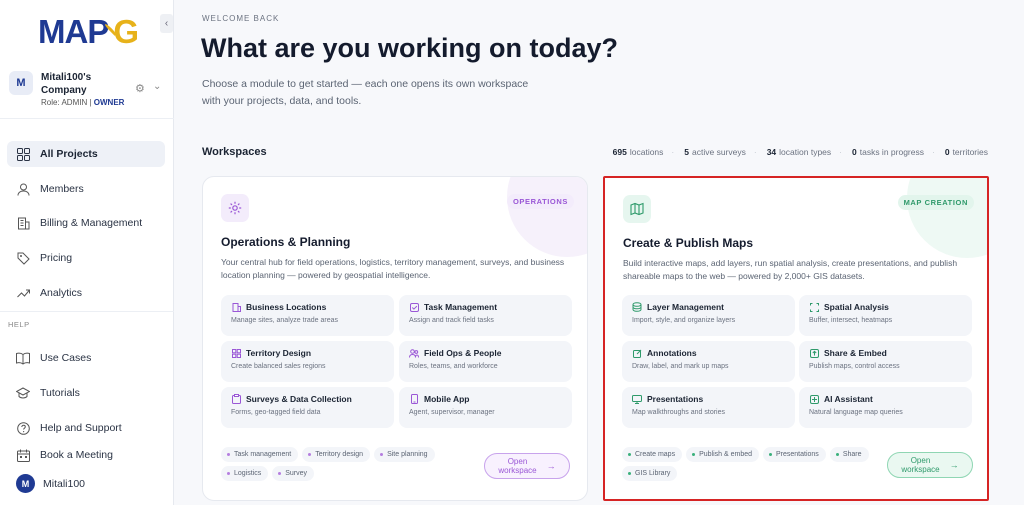  What do you see at coordinates (293, 473) in the screenshot?
I see `tag: Survey` at bounding box center [293, 473].